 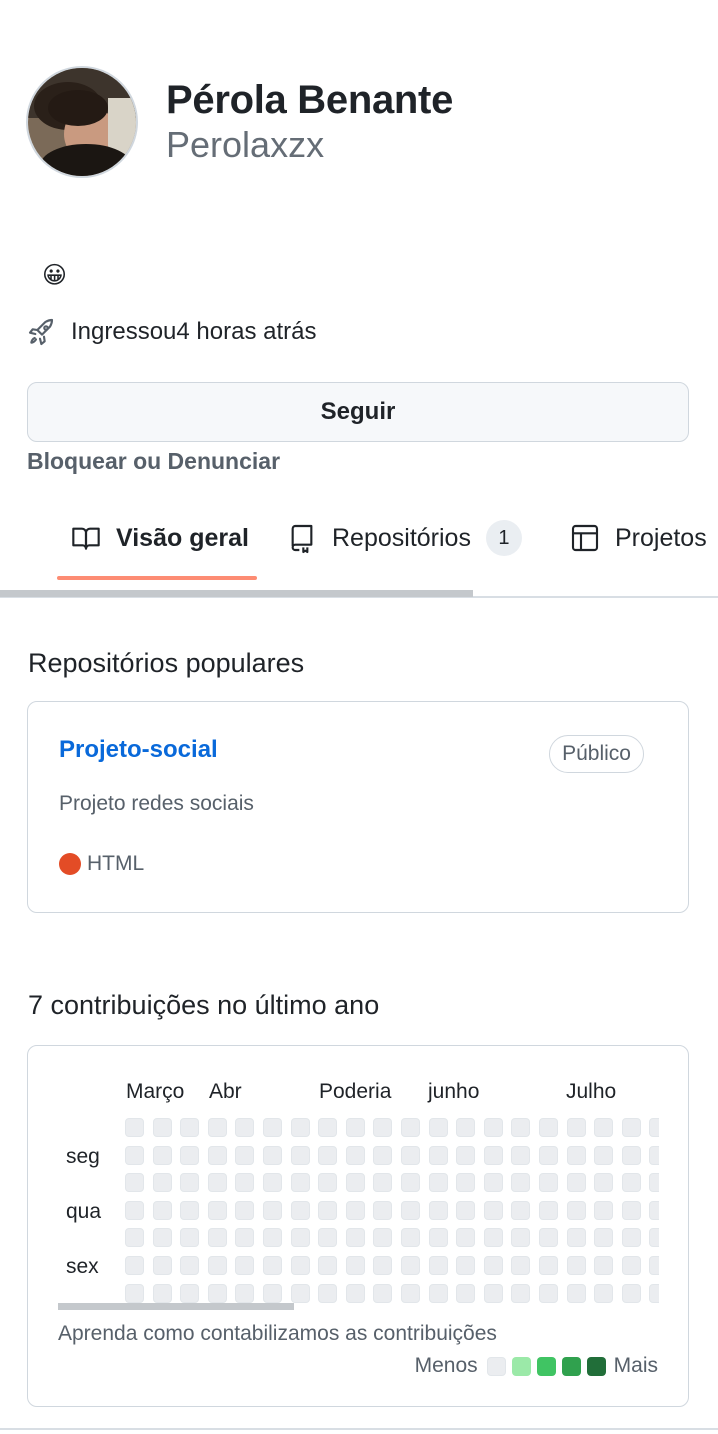 I want to click on graph-scrollbar, so click(x=176, y=1306).